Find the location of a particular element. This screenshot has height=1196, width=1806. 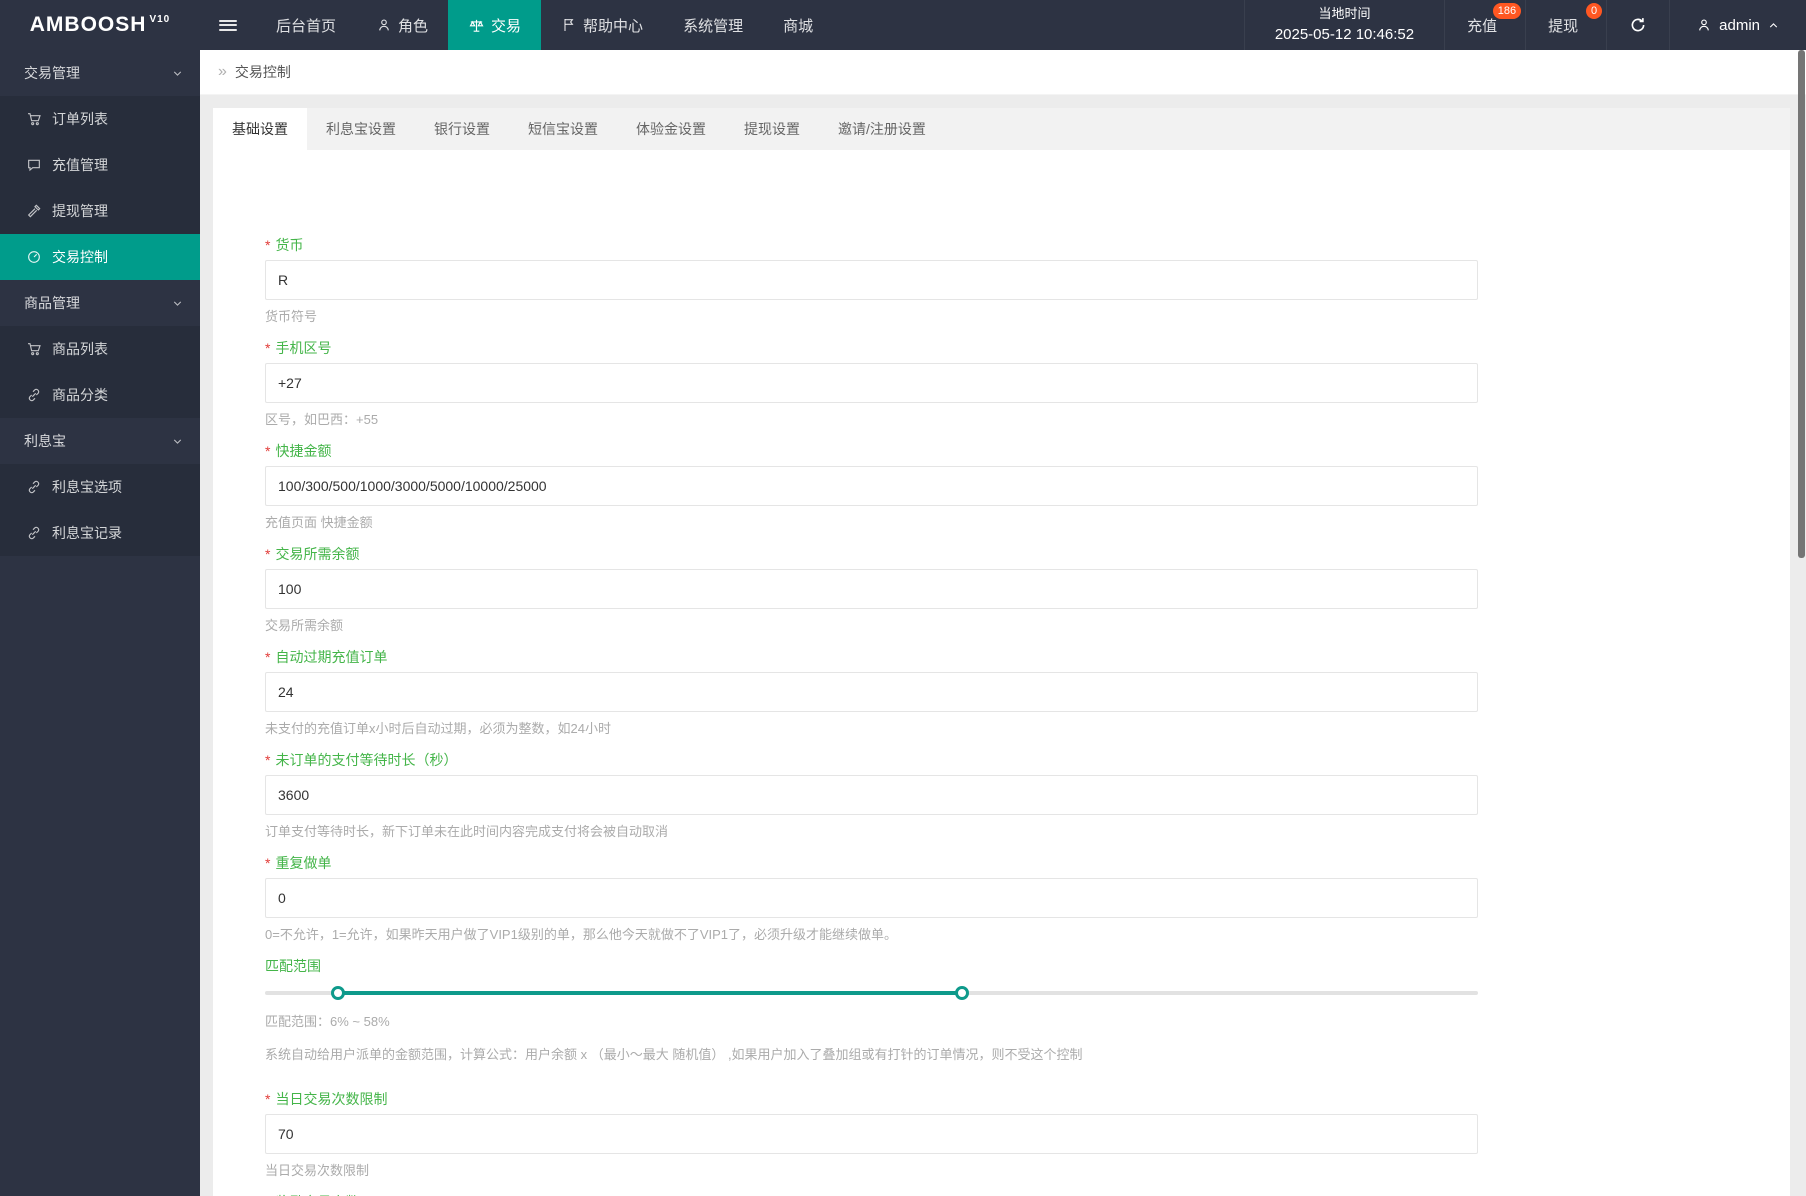

tab-sms-settings: 短信宝设置 is located at coordinates (563, 129).